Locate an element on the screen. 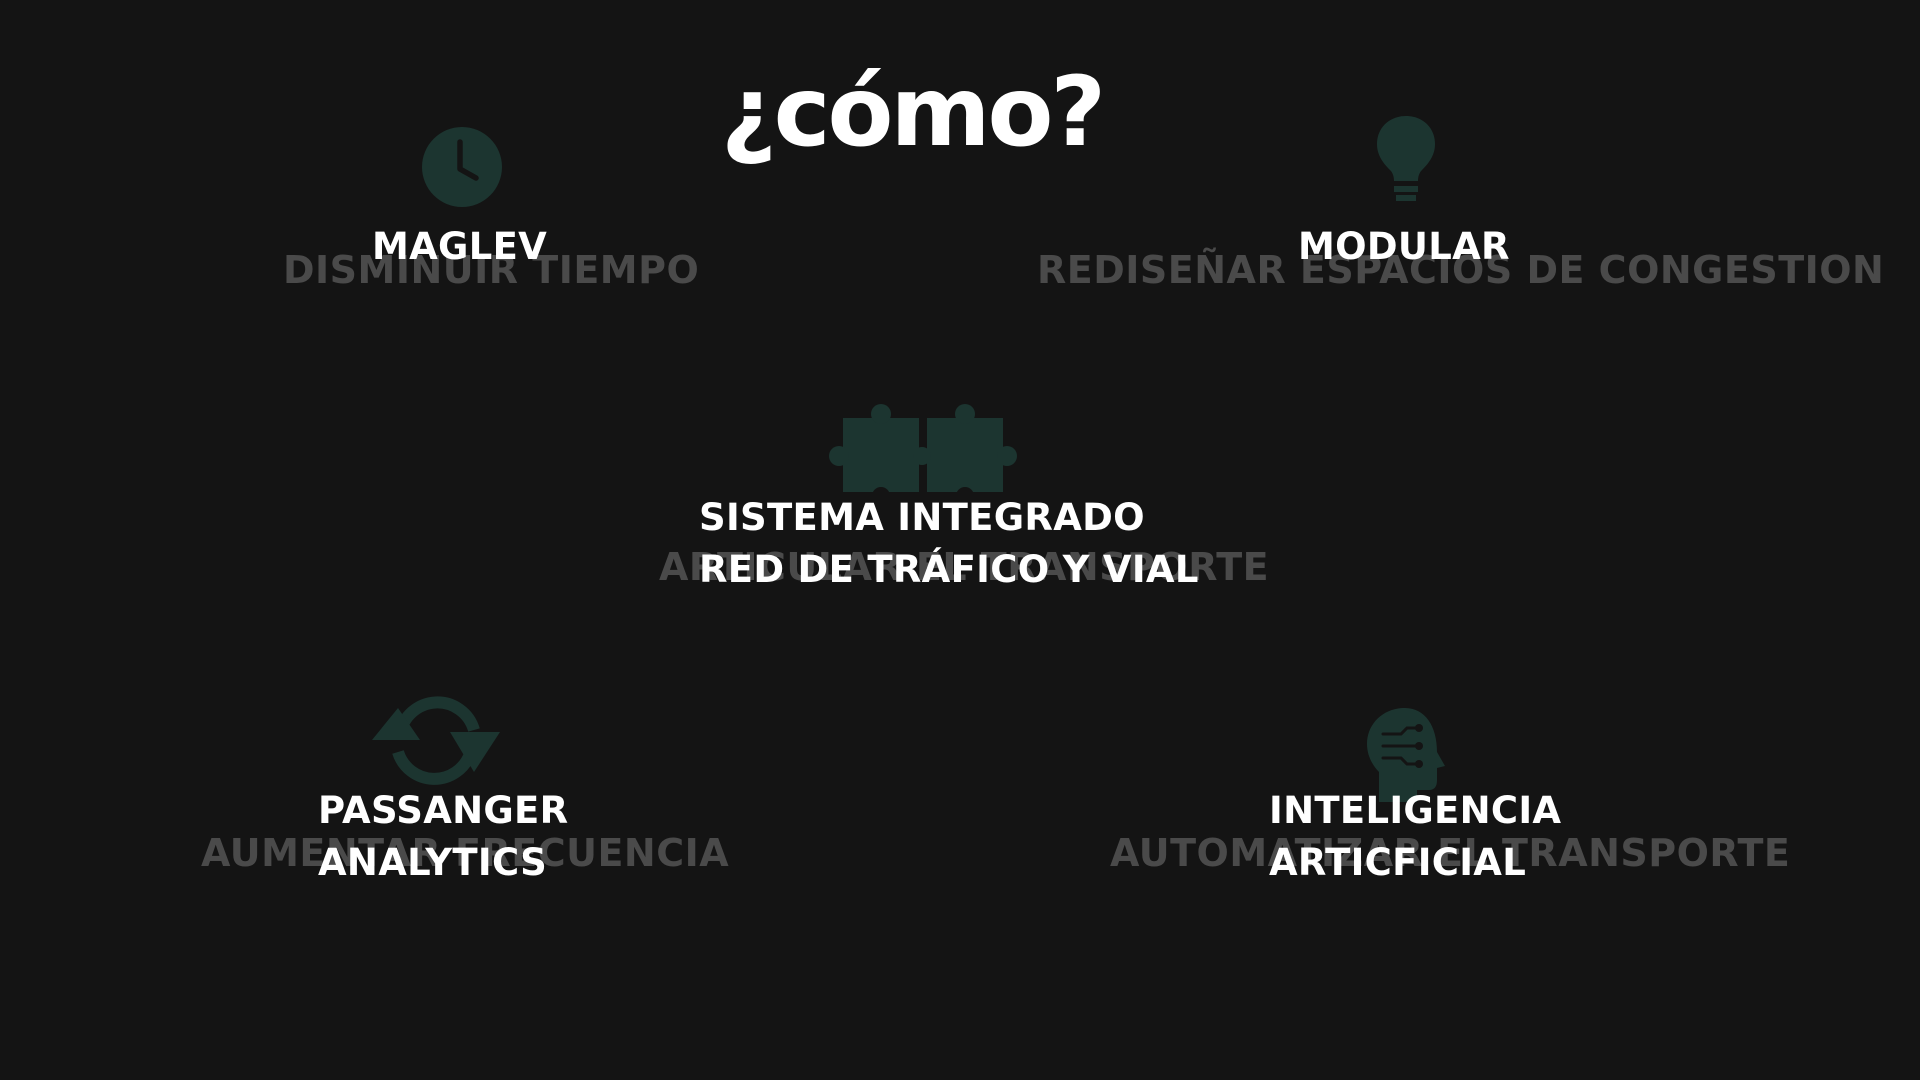 The image size is (1920, 1080). item-label-line: INTELIGENCIA is located at coordinates (1415, 810).